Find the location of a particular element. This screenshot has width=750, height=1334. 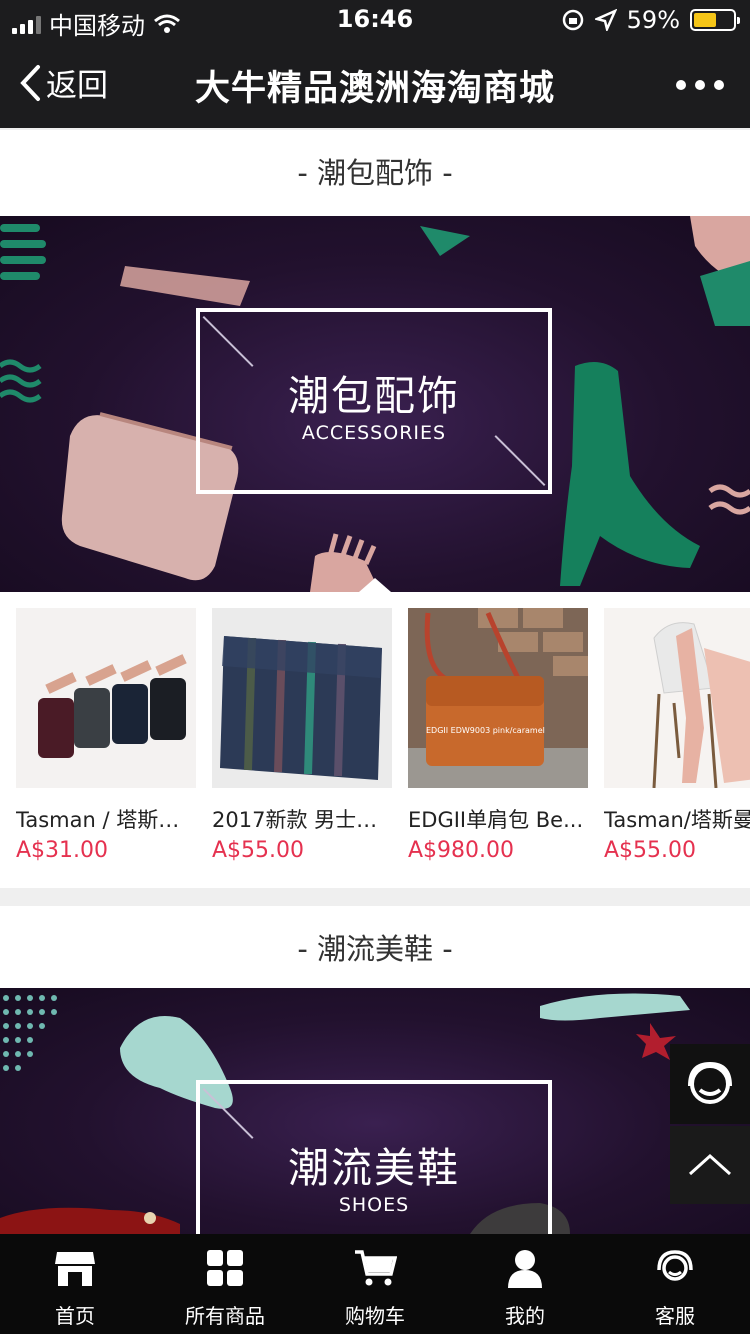

banner-frame: 潮流美鞋 SHOES is located at coordinates (374, 1157).